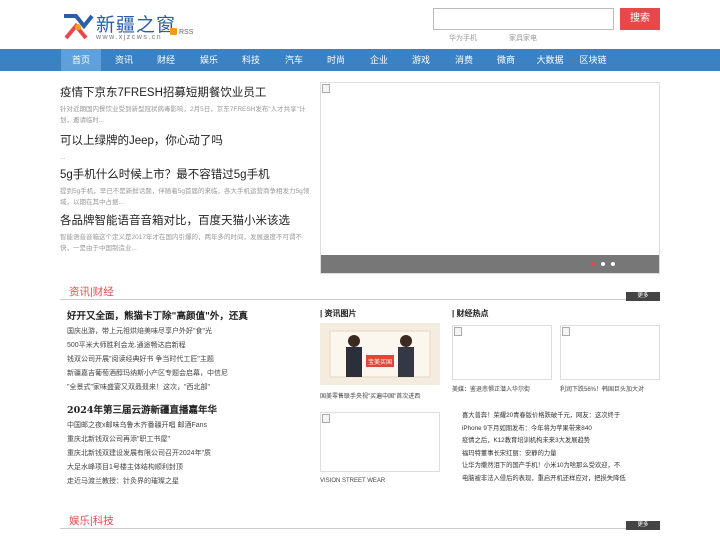 This screenshot has height=540, width=720. Describe the element at coordinates (166, 60) in the screenshot. I see `nav-finance: 财经` at that location.